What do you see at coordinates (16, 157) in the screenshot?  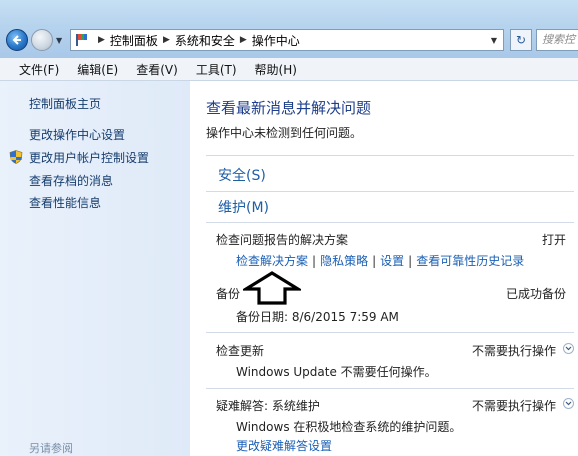 I see `uac-shield-icon` at bounding box center [16, 157].